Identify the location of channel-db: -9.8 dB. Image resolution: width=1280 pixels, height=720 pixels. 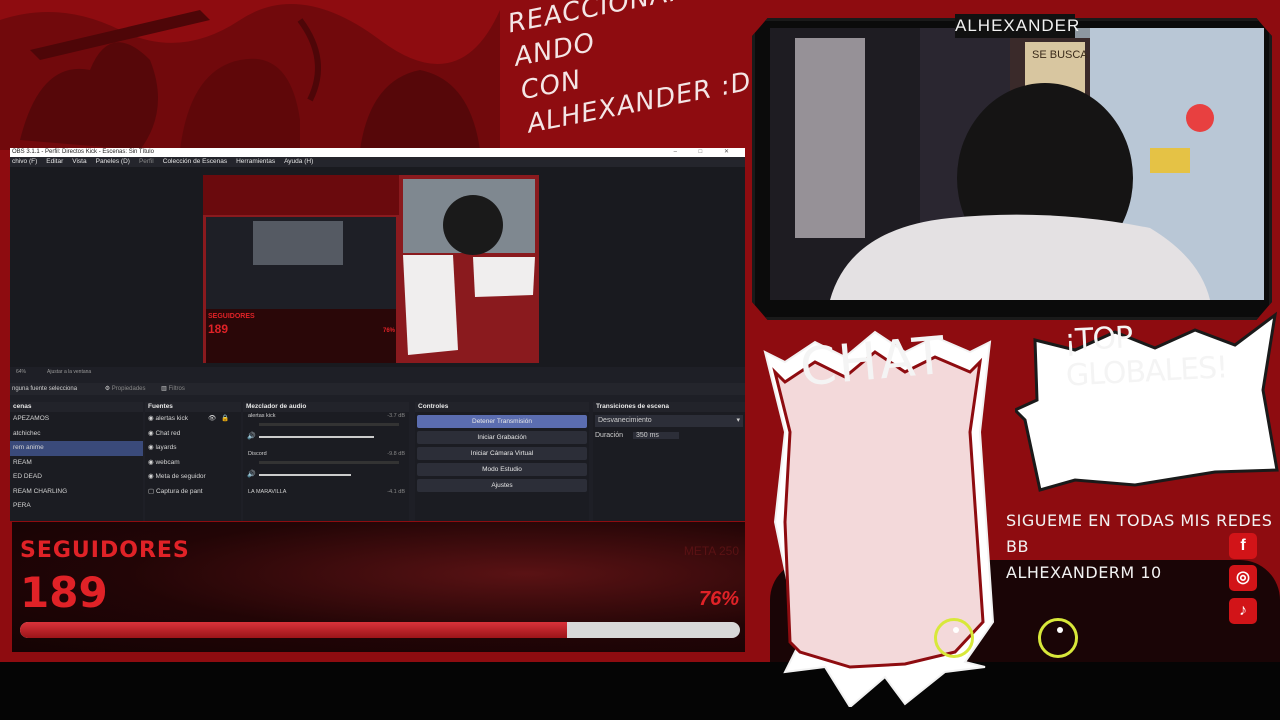
(396, 454).